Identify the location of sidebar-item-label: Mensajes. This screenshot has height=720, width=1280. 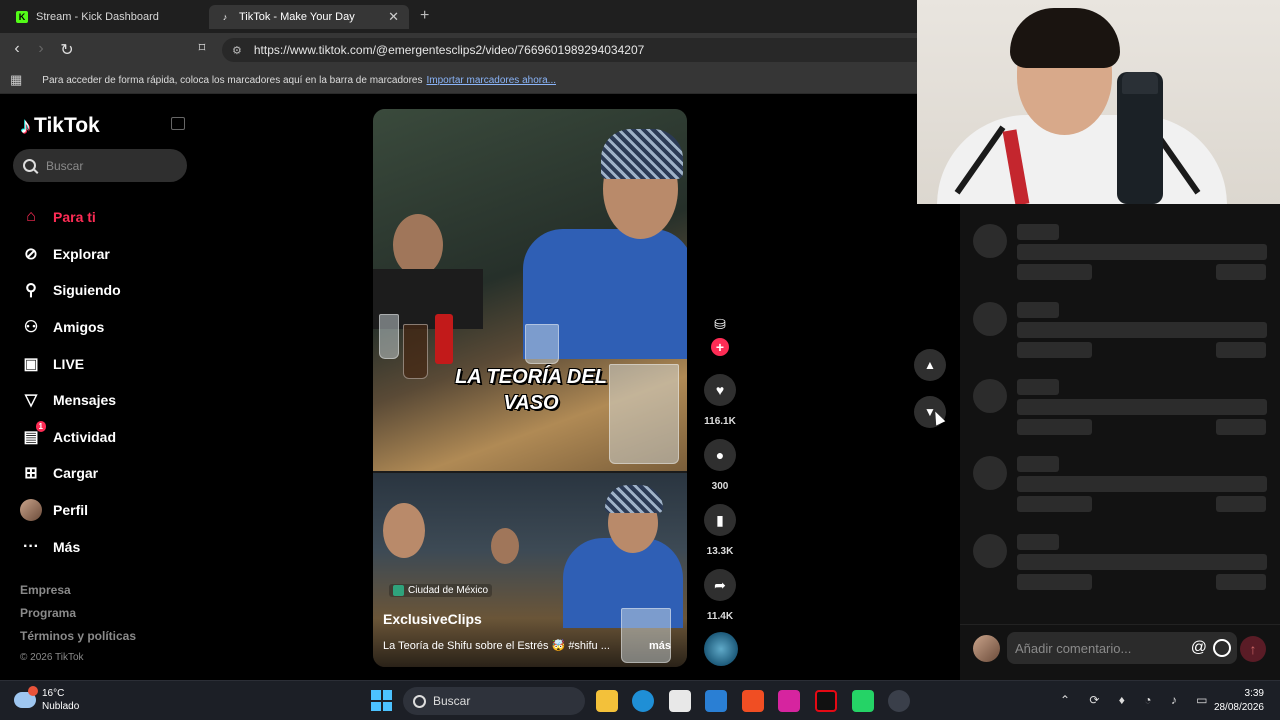
(85, 400).